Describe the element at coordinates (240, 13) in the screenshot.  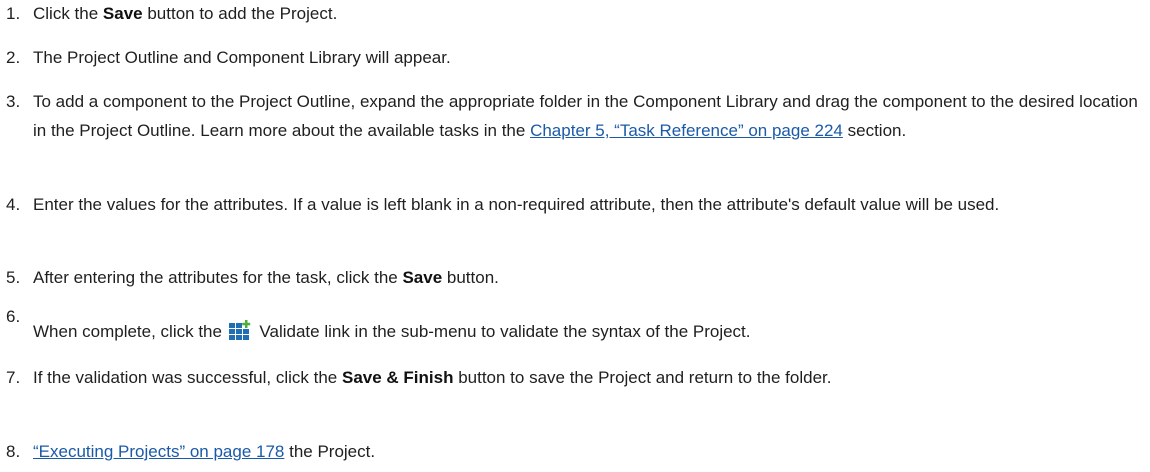
I see `step-text-part: button to add the Project.` at that location.